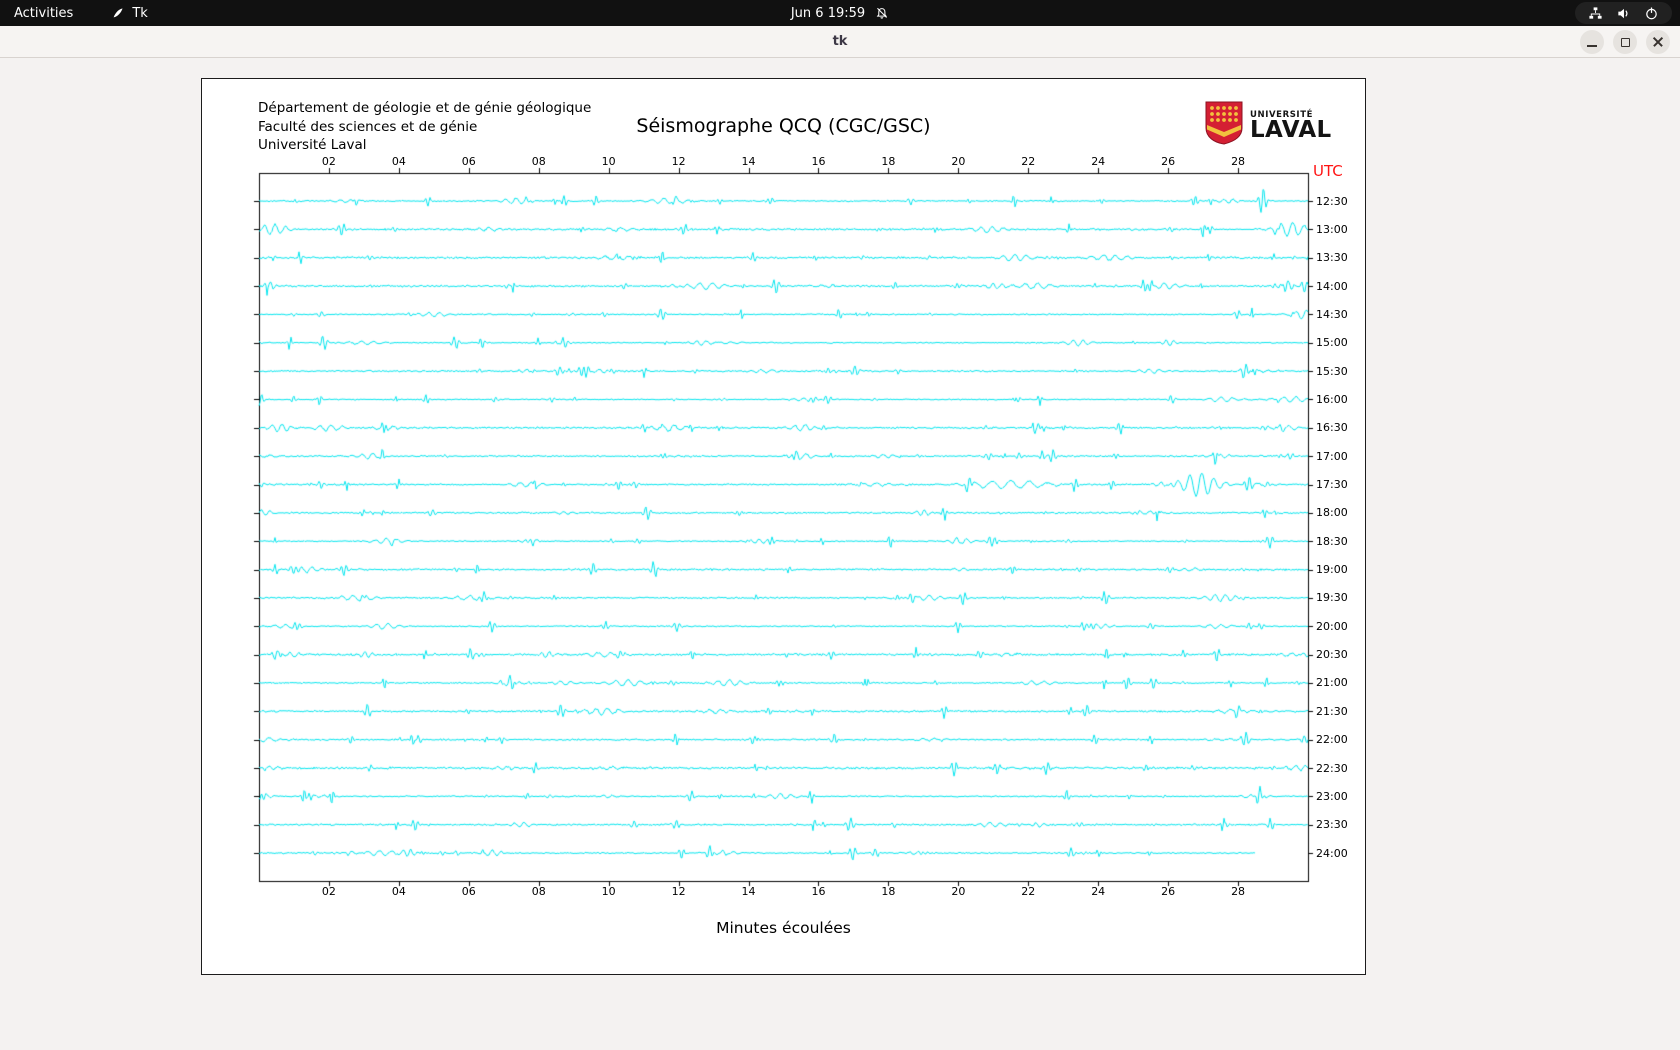 Image resolution: width=1680 pixels, height=1050 pixels. I want to click on row-time-label: 17:00, so click(1332, 456).